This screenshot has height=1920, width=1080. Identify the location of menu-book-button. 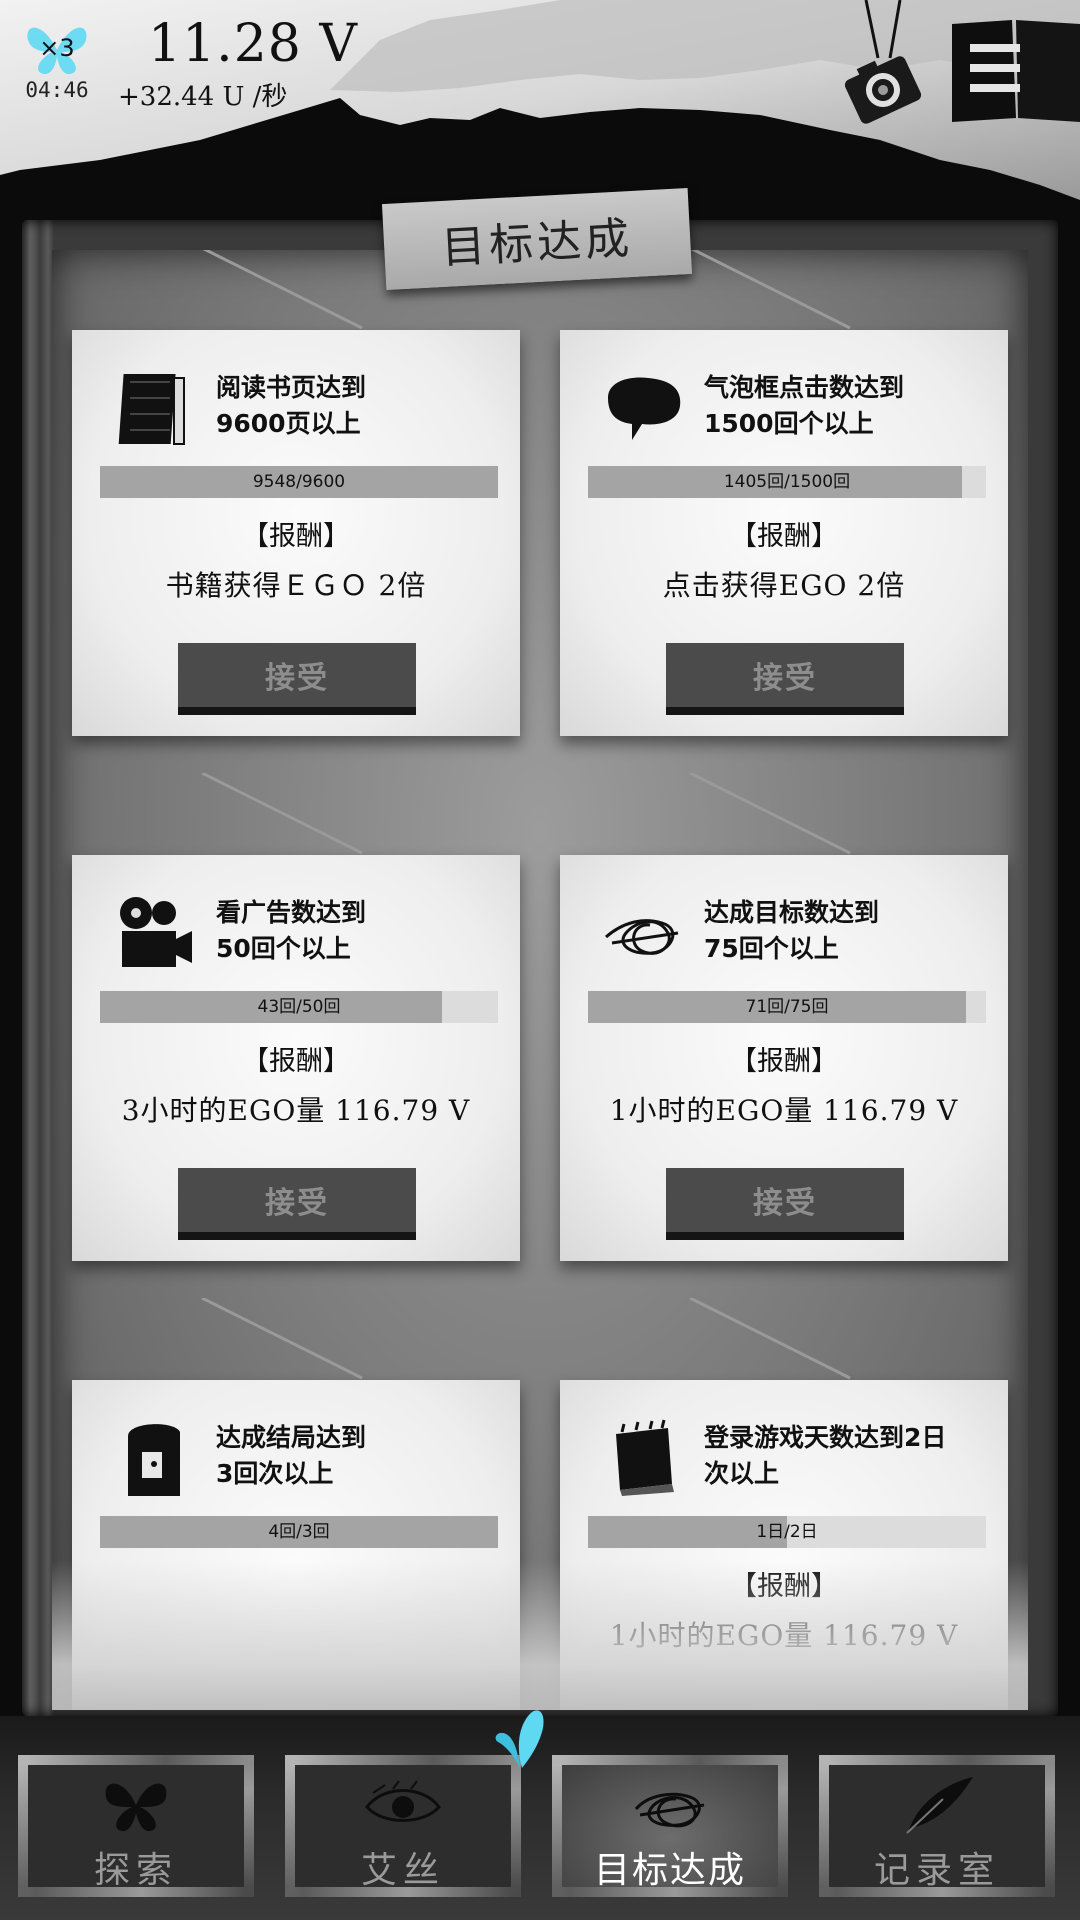
(1016, 70).